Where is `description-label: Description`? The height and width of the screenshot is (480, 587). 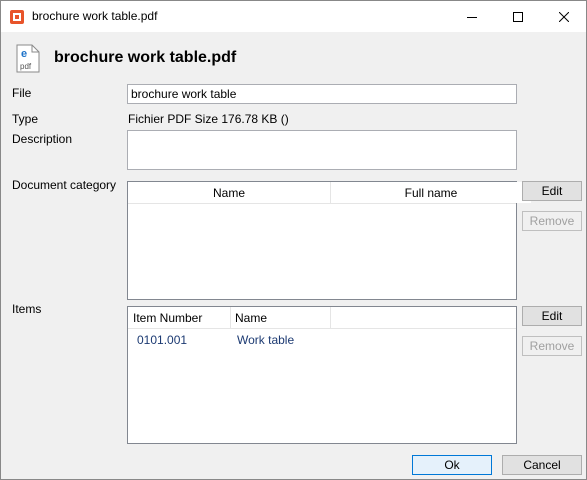
description-label: Description is located at coordinates (42, 139).